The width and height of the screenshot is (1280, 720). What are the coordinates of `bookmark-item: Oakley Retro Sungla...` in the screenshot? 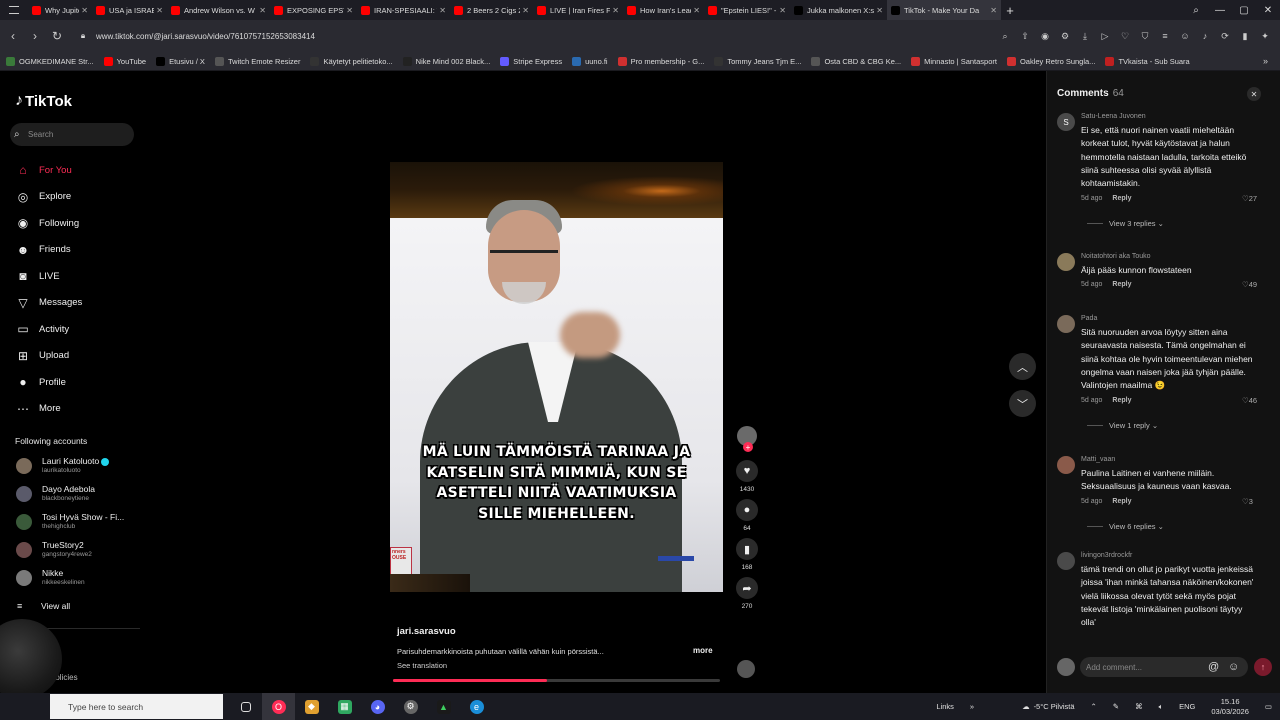 It's located at (1050, 61).